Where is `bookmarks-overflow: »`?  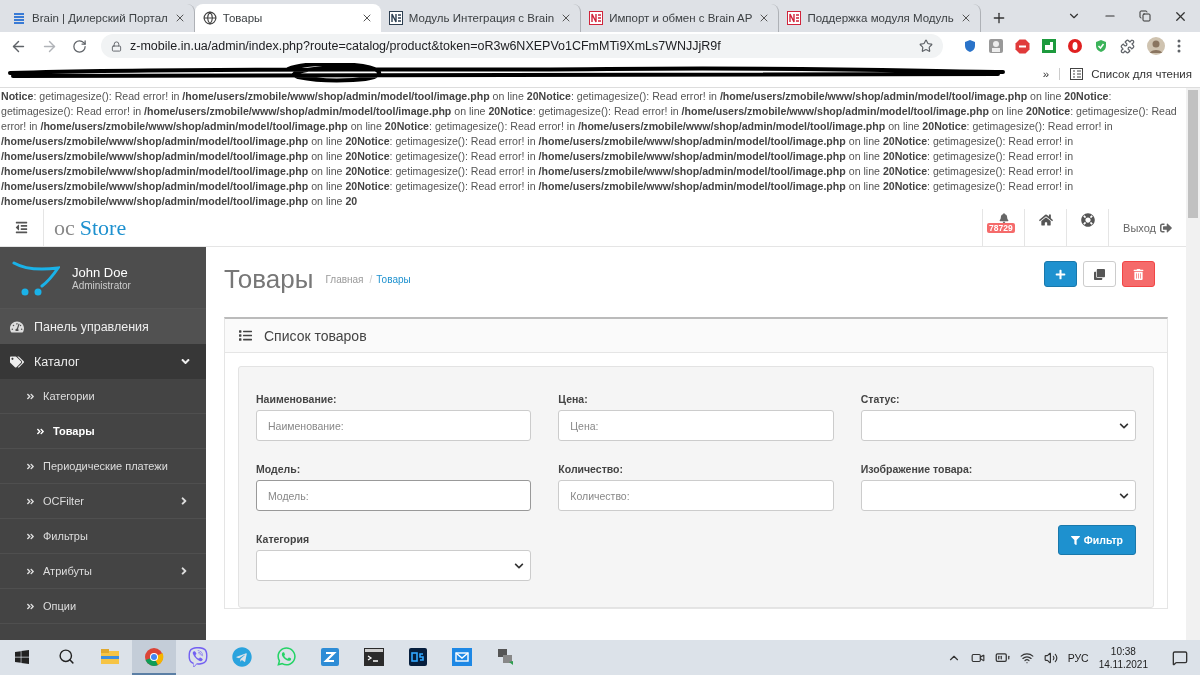 bookmarks-overflow: » is located at coordinates (1046, 73).